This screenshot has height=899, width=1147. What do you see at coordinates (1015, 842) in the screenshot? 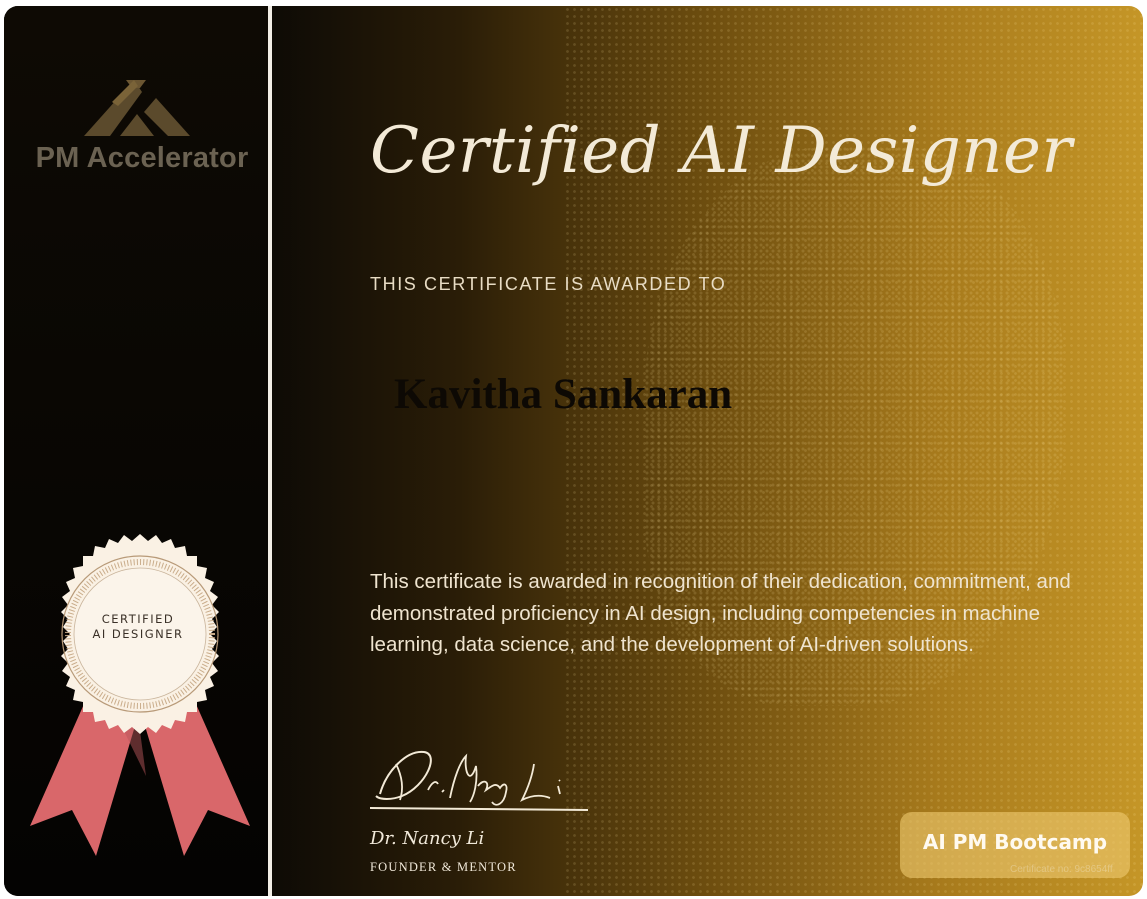
I see `program-badge-label: AI PM Bootcamp` at bounding box center [1015, 842].